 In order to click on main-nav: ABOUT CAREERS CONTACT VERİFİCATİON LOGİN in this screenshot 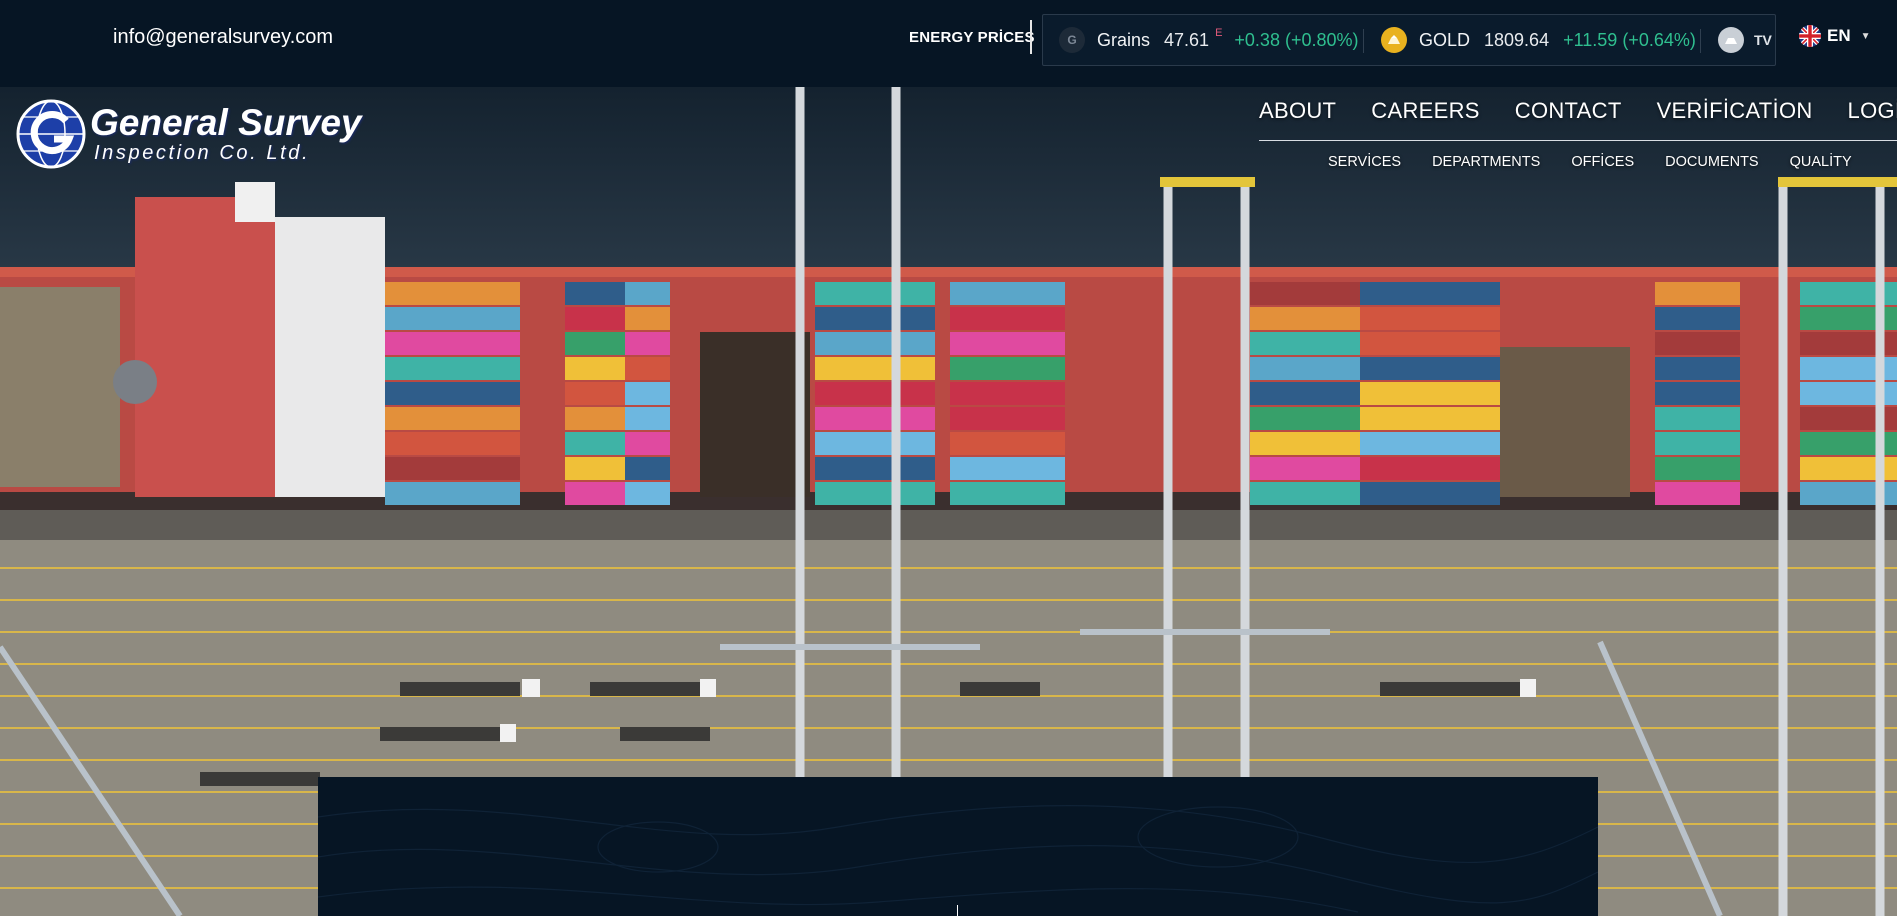, I will do `click(1578, 111)`.